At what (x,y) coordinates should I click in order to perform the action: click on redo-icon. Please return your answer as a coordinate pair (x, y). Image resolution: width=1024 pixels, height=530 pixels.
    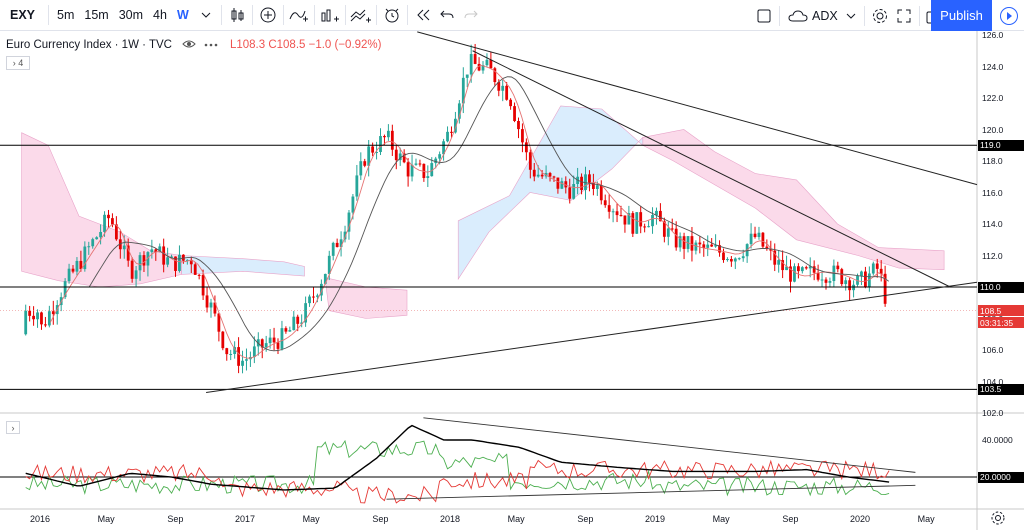
    Looking at the image, I should click on (471, 15).